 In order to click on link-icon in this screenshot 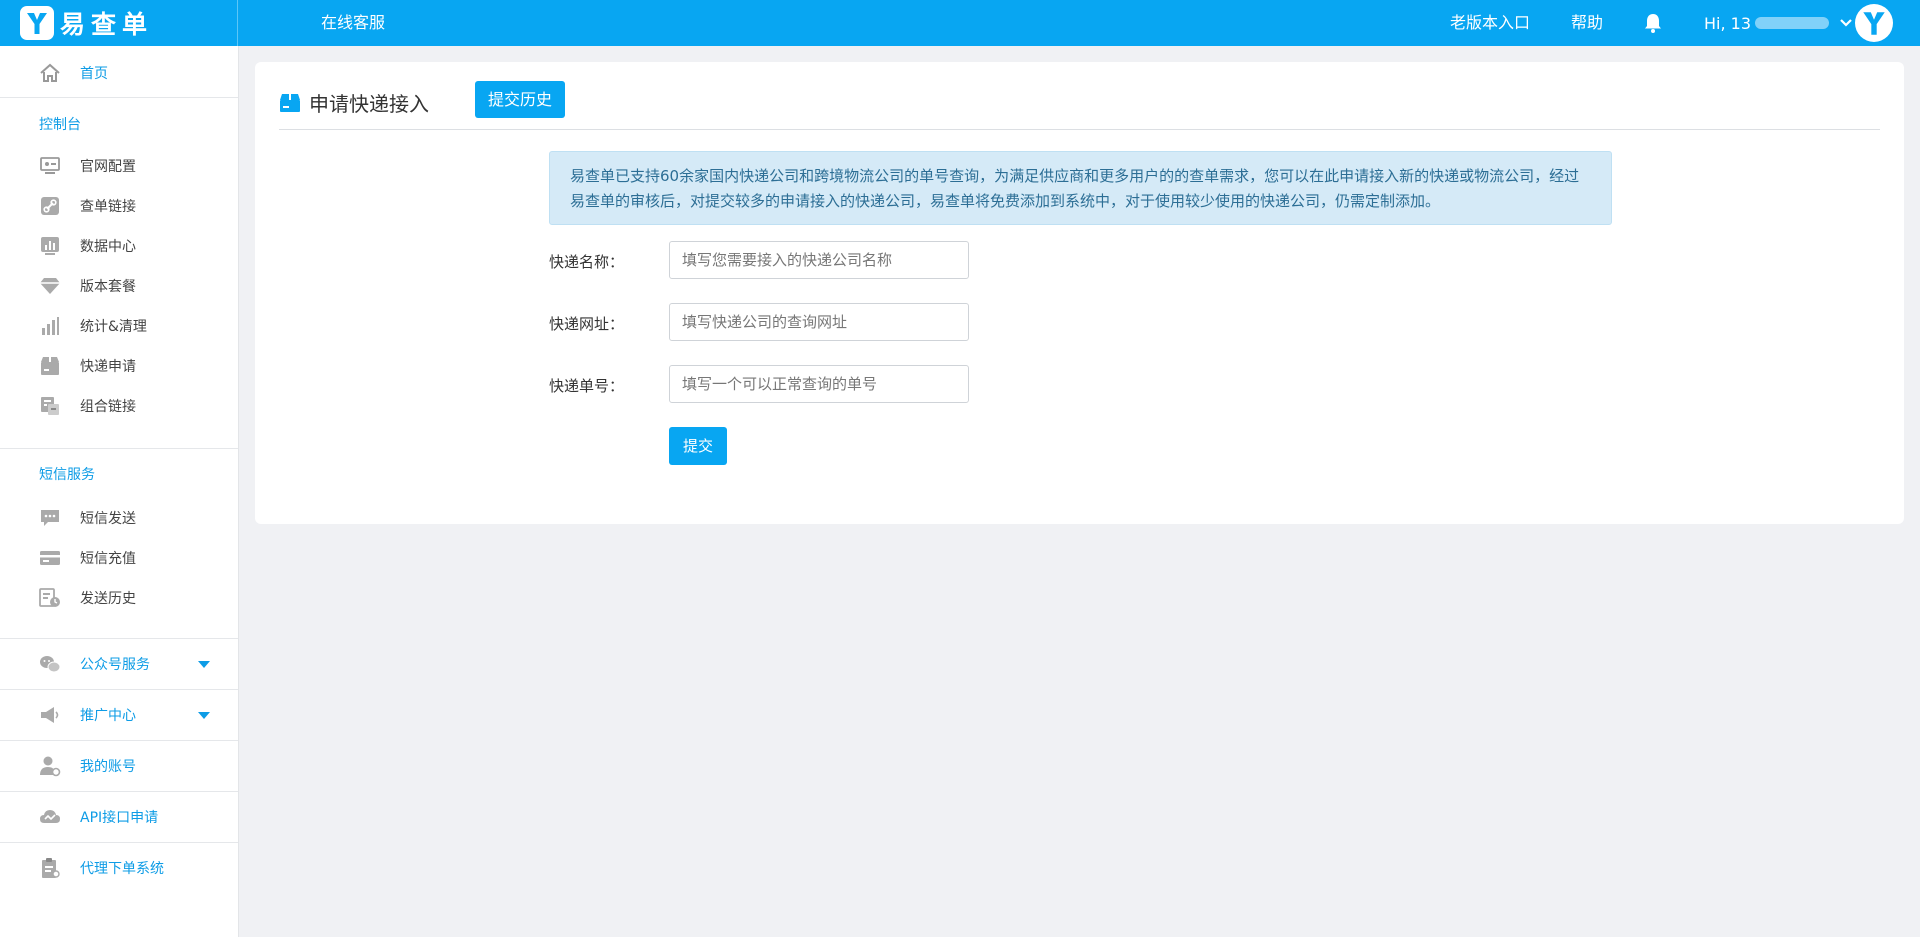, I will do `click(50, 206)`.